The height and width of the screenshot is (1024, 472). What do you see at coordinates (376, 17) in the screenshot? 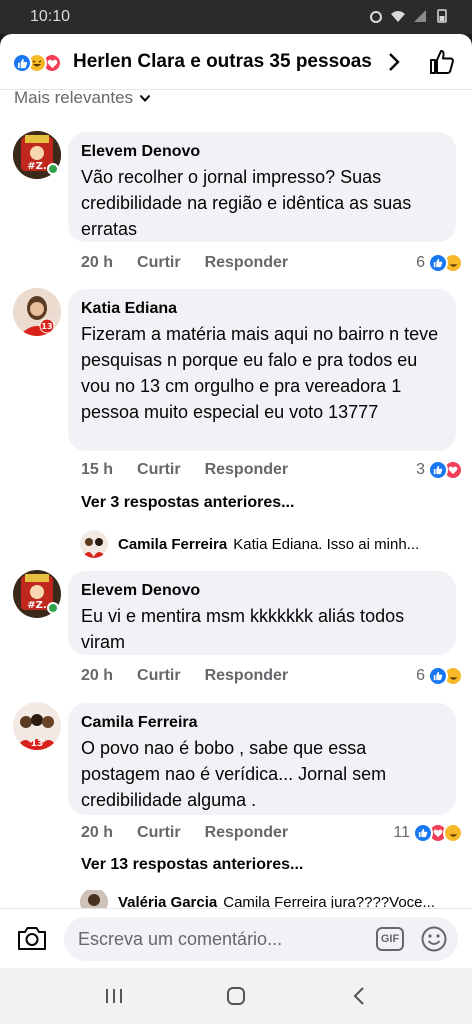
I see `alarm-icon` at bounding box center [376, 17].